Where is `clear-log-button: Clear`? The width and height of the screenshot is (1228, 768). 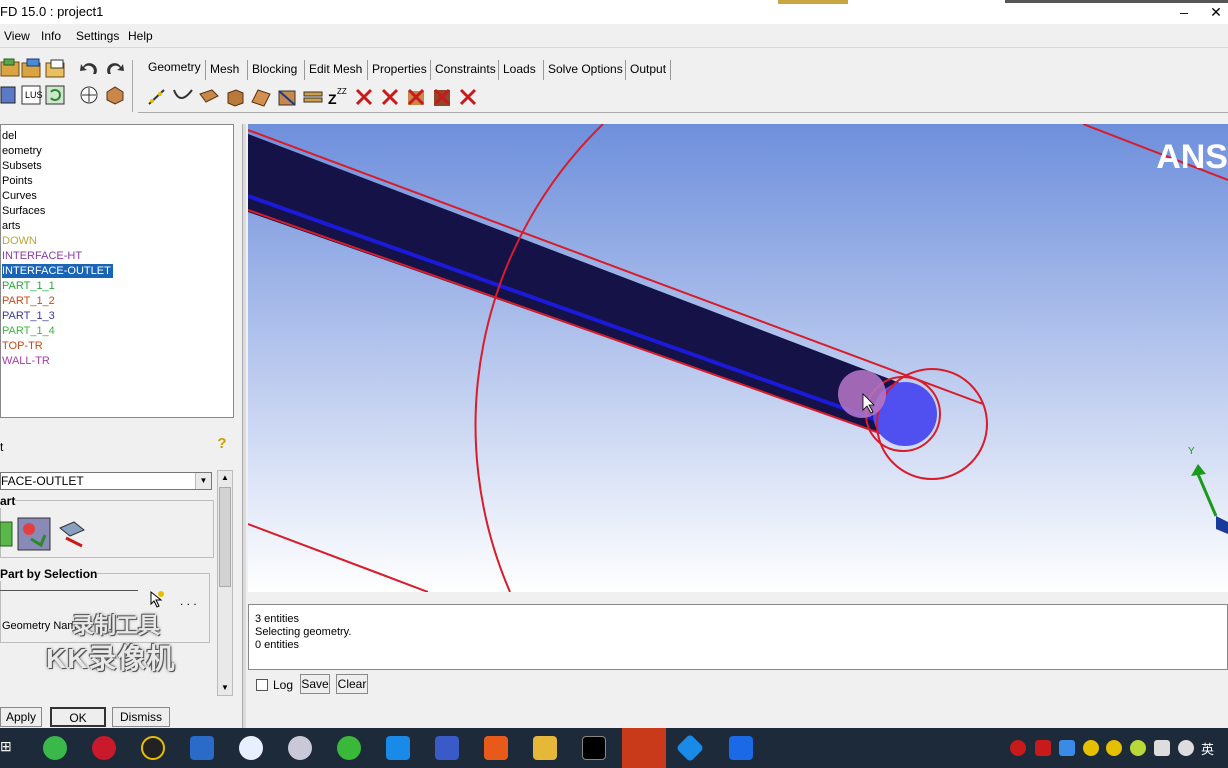 clear-log-button: Clear is located at coordinates (352, 684).